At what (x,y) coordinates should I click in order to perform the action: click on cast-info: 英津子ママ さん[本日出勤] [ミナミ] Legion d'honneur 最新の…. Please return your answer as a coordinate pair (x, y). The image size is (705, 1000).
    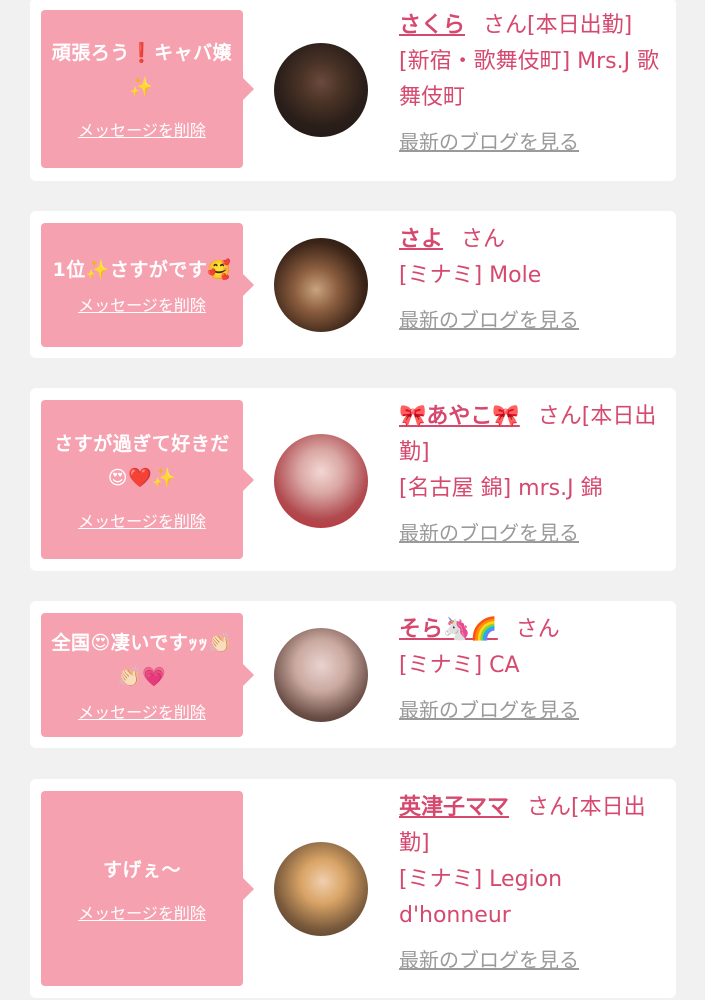
    Looking at the image, I should click on (535, 881).